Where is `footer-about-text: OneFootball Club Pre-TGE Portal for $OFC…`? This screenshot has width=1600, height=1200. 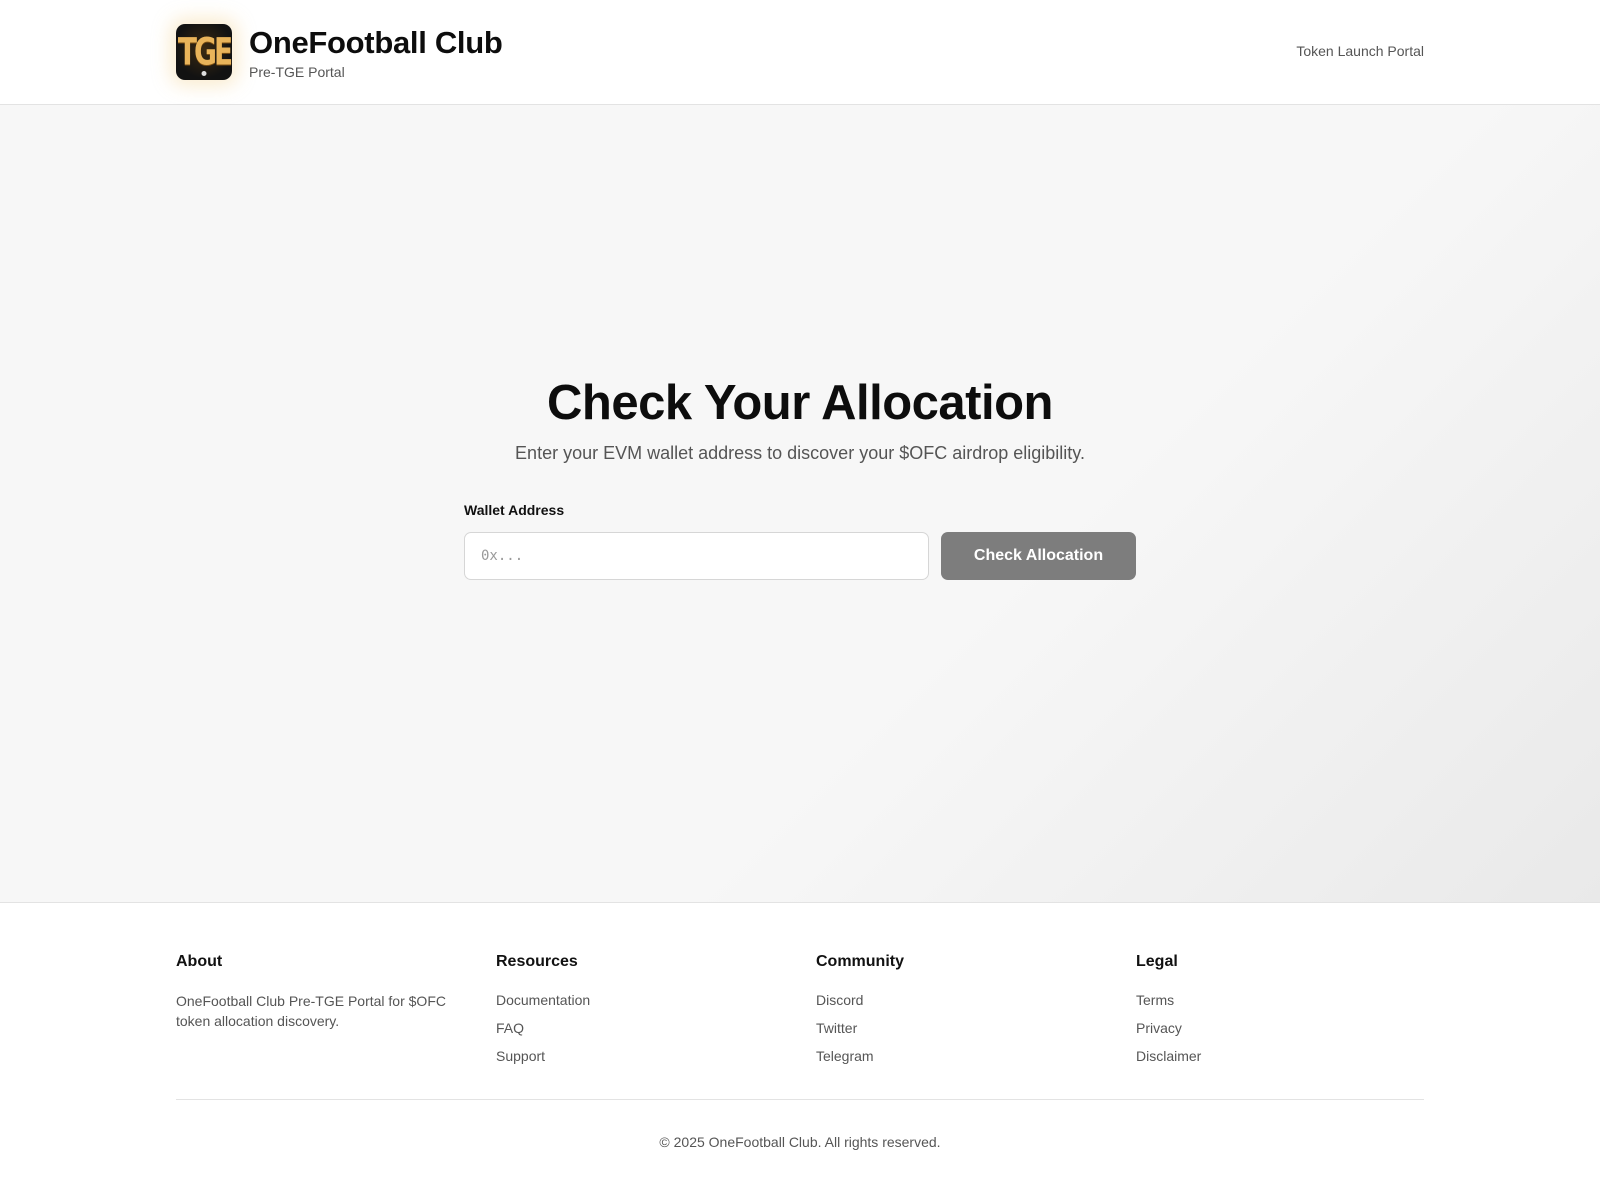 footer-about-text: OneFootball Club Pre-TGE Portal for $OFC… is located at coordinates (311, 1011).